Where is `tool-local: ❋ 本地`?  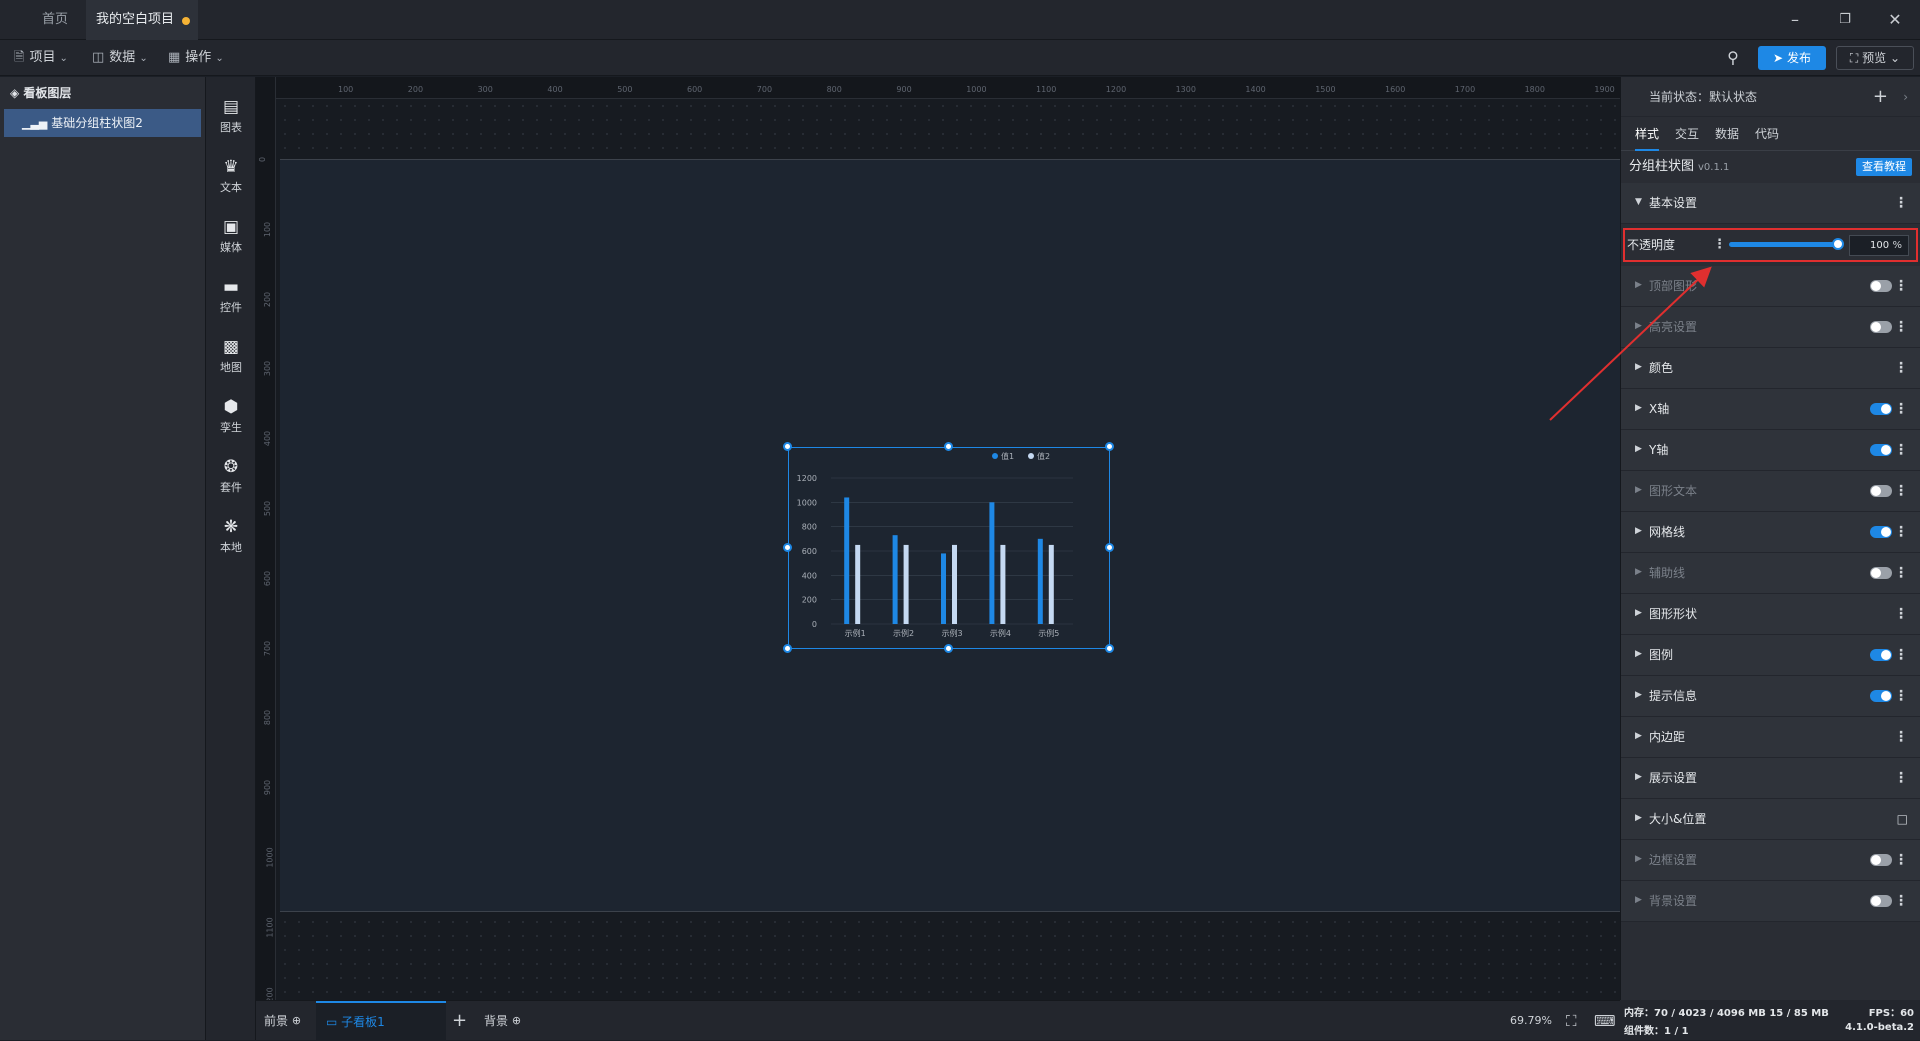
tool-local: ❋ 本地 is located at coordinates (231, 531).